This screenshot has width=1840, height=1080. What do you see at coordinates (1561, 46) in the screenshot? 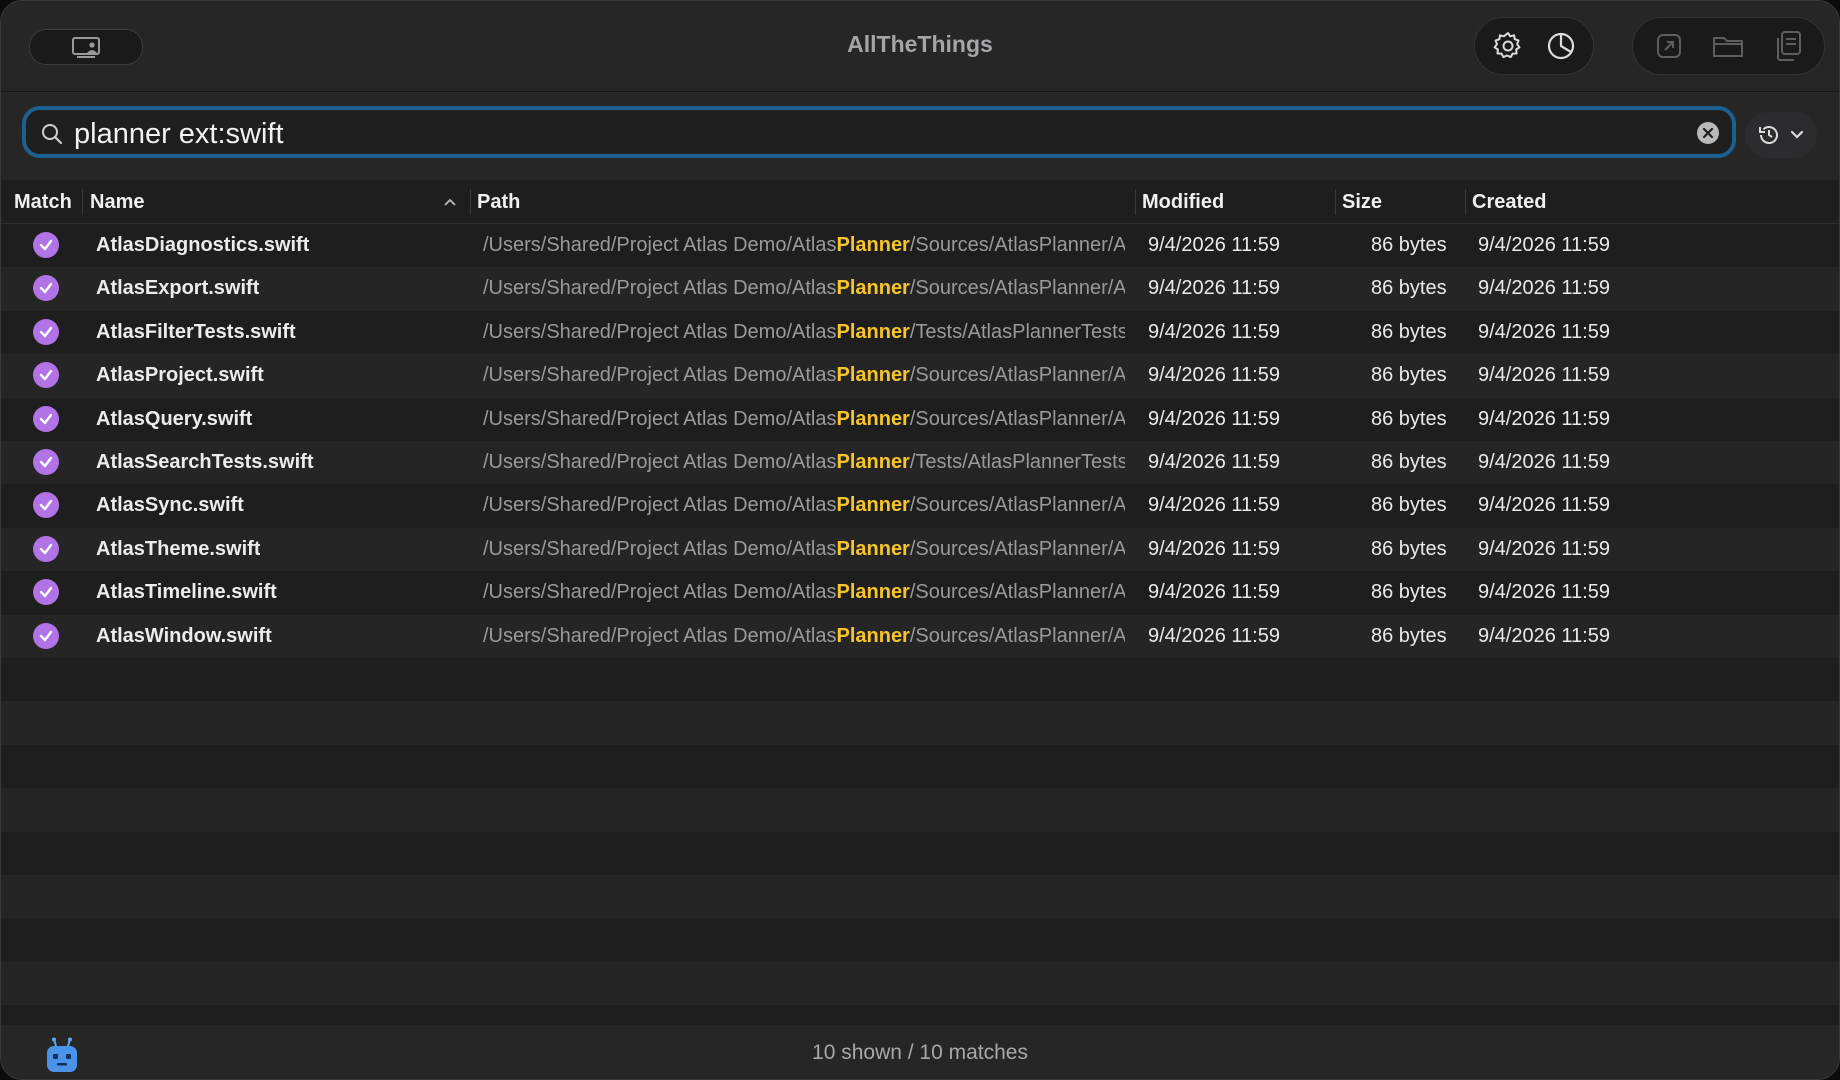
I see `usage-chart-button` at bounding box center [1561, 46].